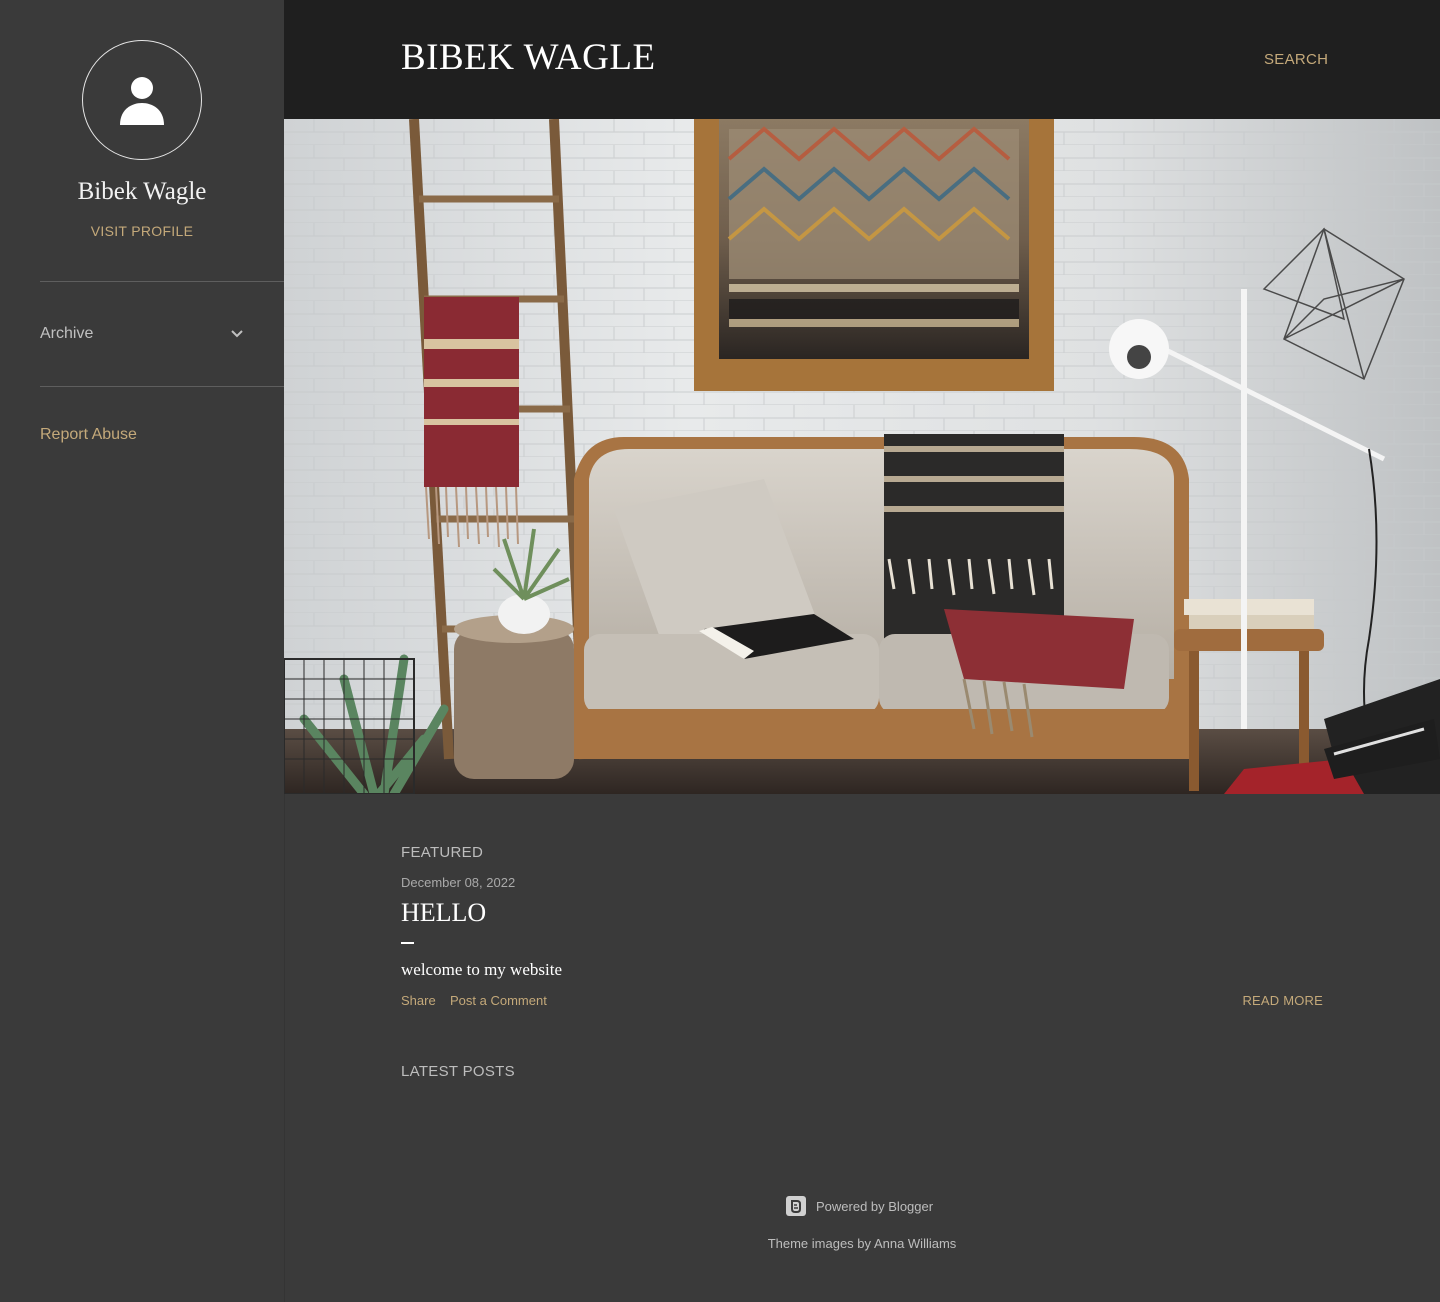  I want to click on theme-credit: Theme images by Anna Williams, so click(862, 1243).